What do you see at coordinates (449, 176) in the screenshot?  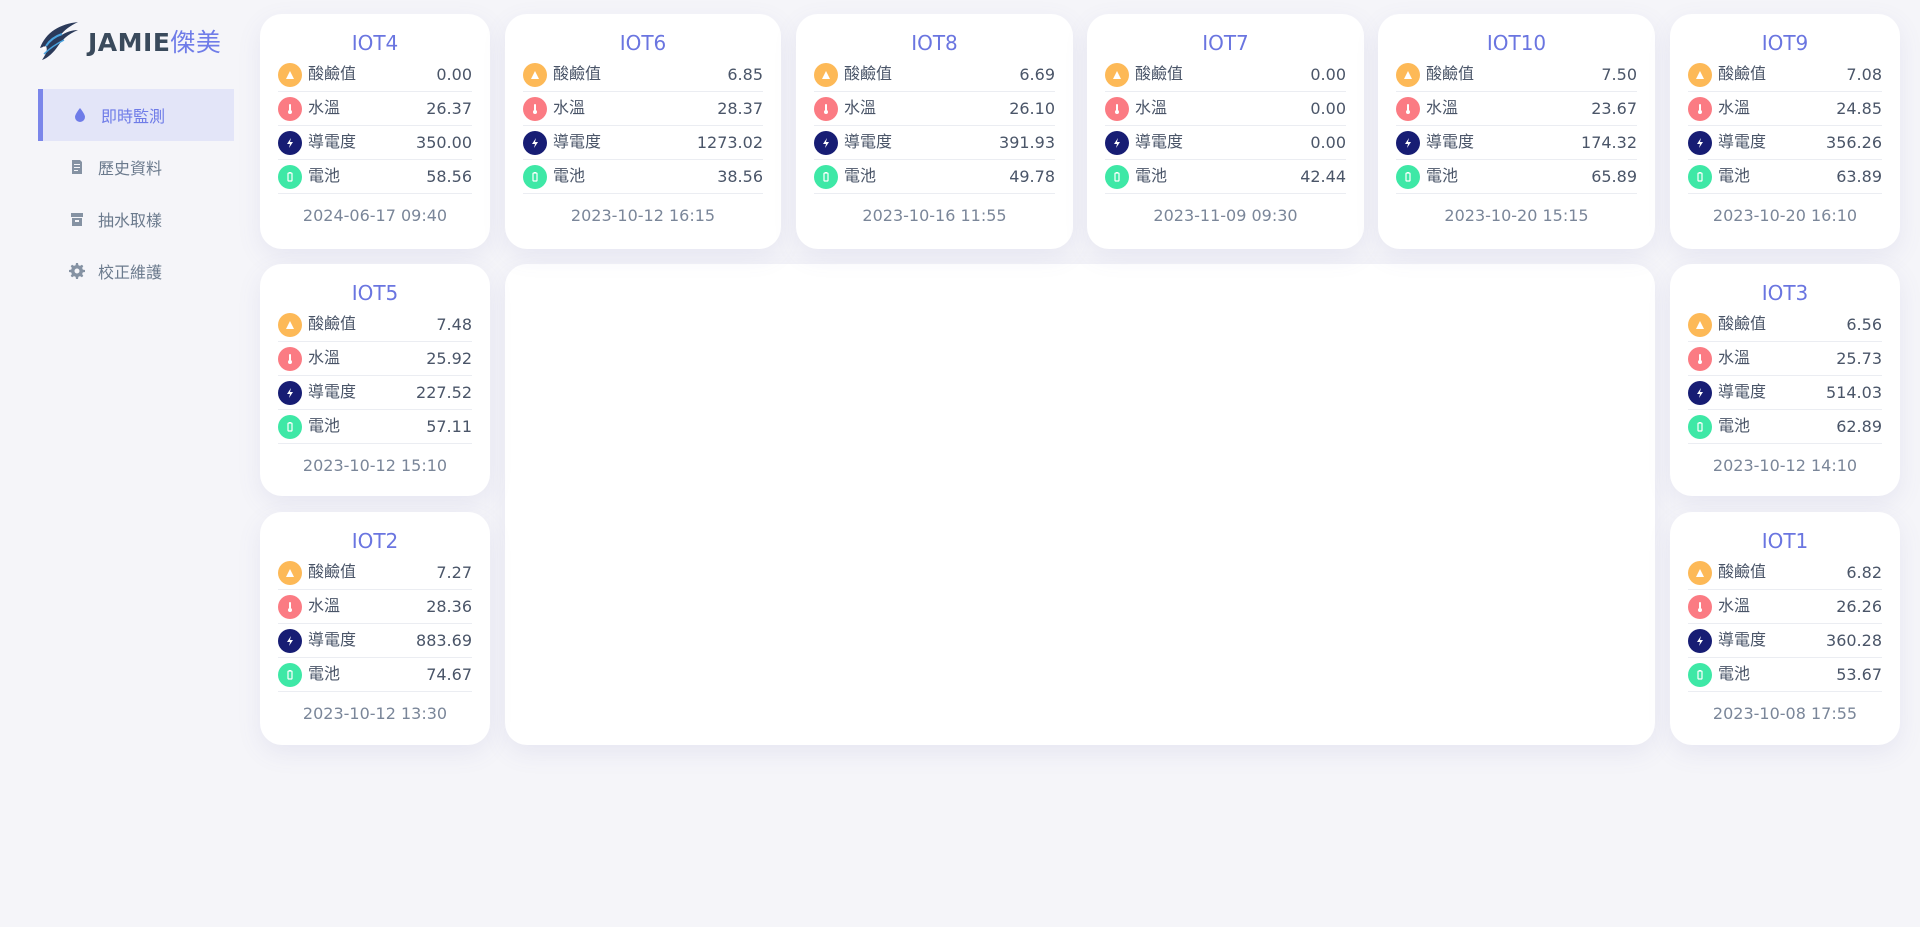 I see `metric-value: 58.56` at bounding box center [449, 176].